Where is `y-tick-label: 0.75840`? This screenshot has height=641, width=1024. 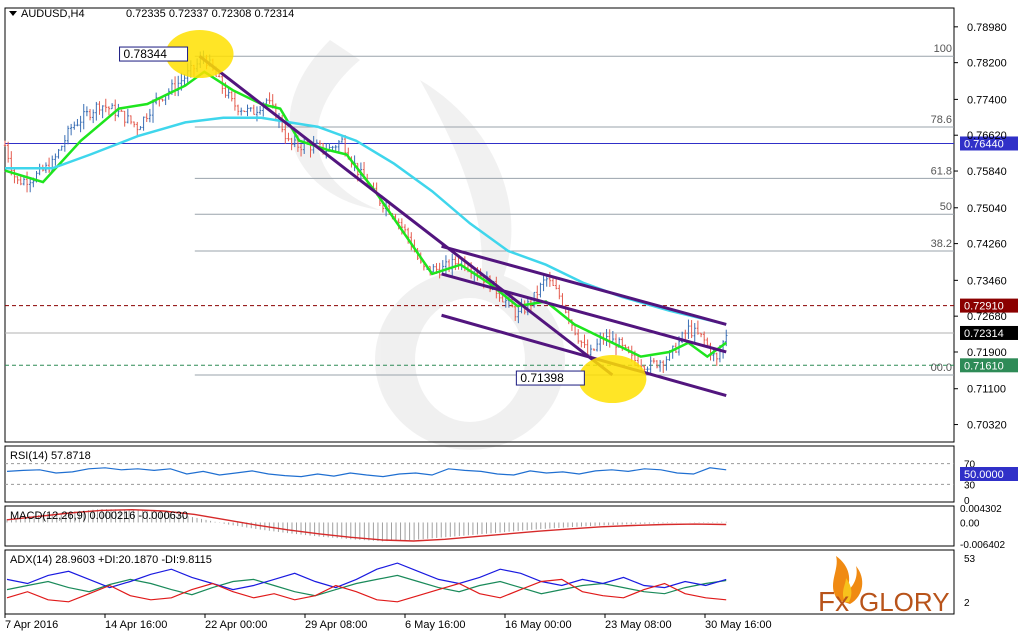
y-tick-label: 0.75840 is located at coordinates (987, 172).